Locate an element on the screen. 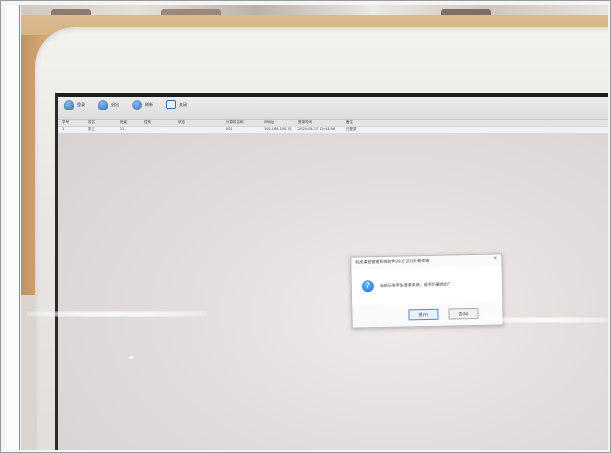 This screenshot has height=453, width=611. table-cell: 已登录 is located at coordinates (351, 129).